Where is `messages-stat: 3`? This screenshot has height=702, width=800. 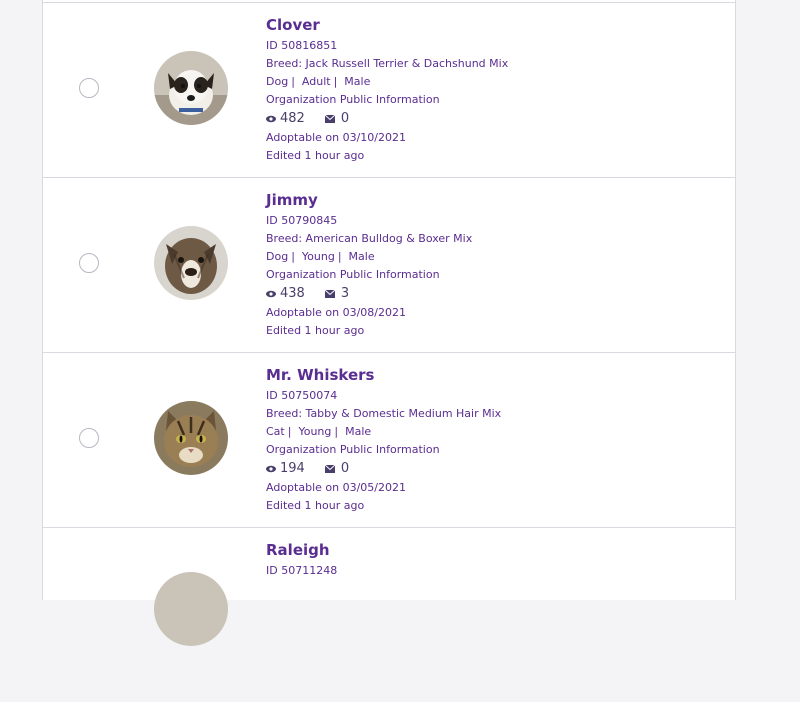 messages-stat: 3 is located at coordinates (337, 294).